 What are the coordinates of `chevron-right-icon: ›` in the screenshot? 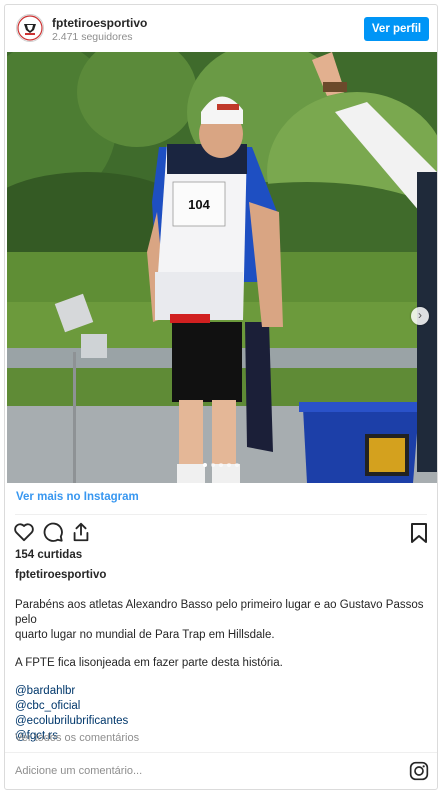 It's located at (420, 315).